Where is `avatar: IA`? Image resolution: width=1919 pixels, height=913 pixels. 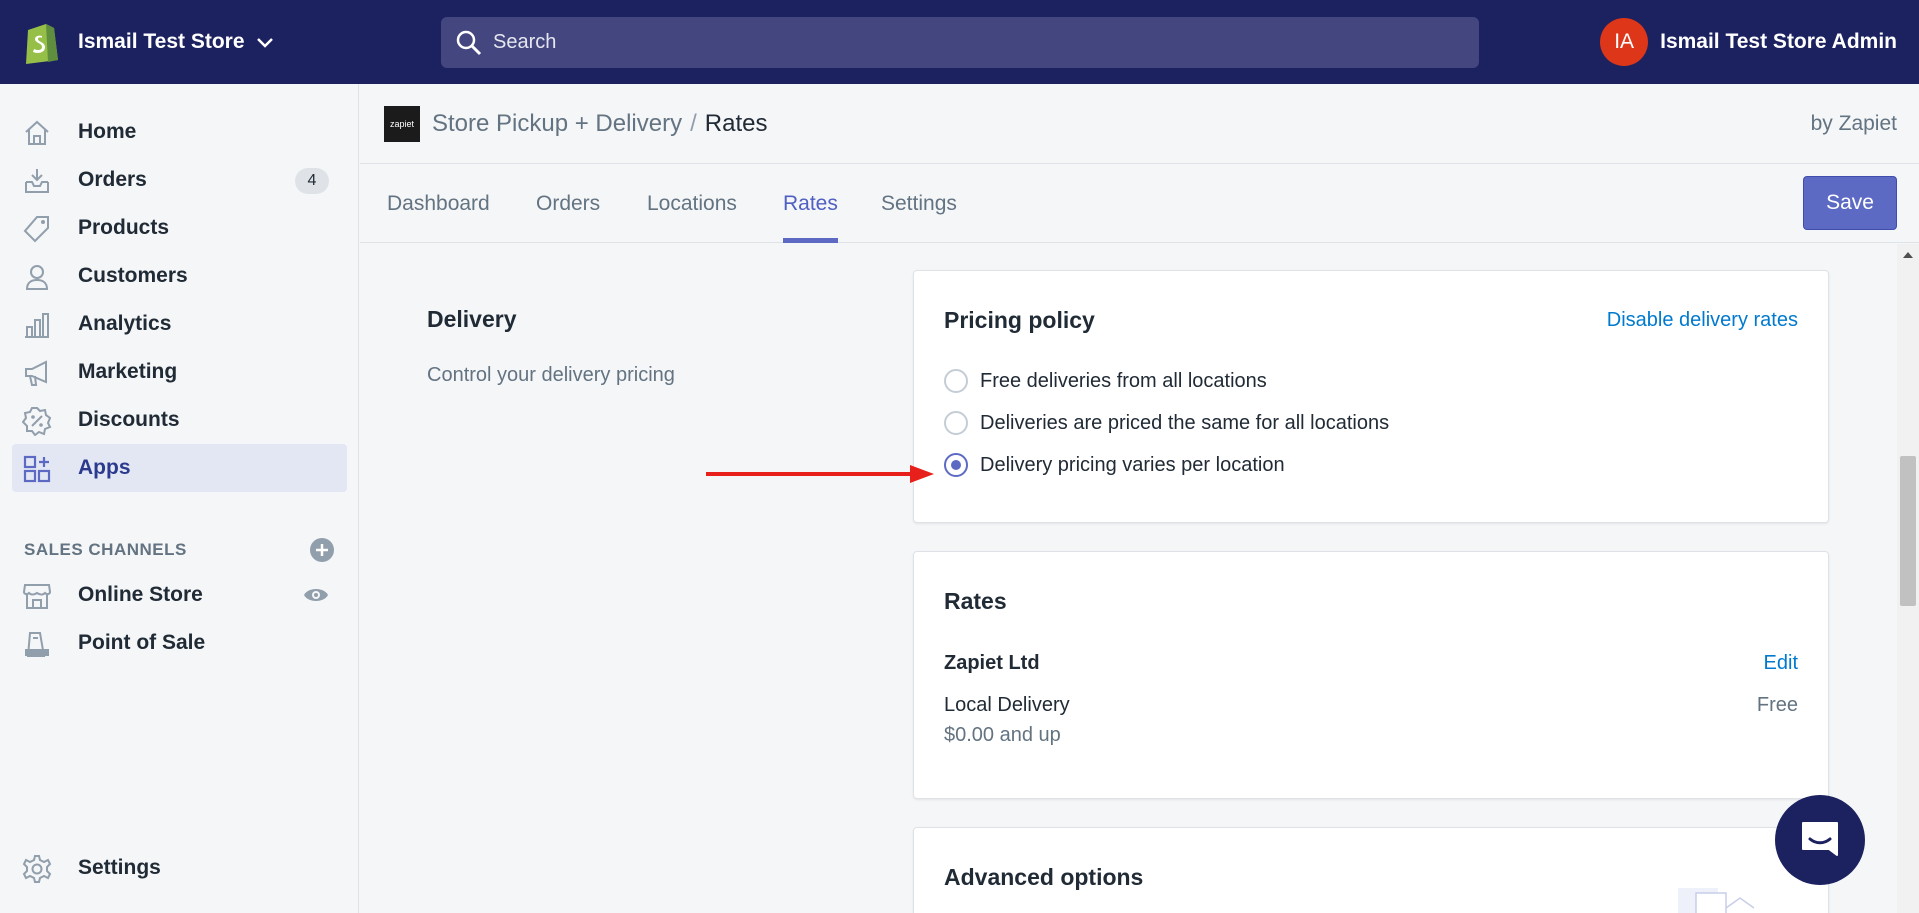
avatar: IA is located at coordinates (1624, 42).